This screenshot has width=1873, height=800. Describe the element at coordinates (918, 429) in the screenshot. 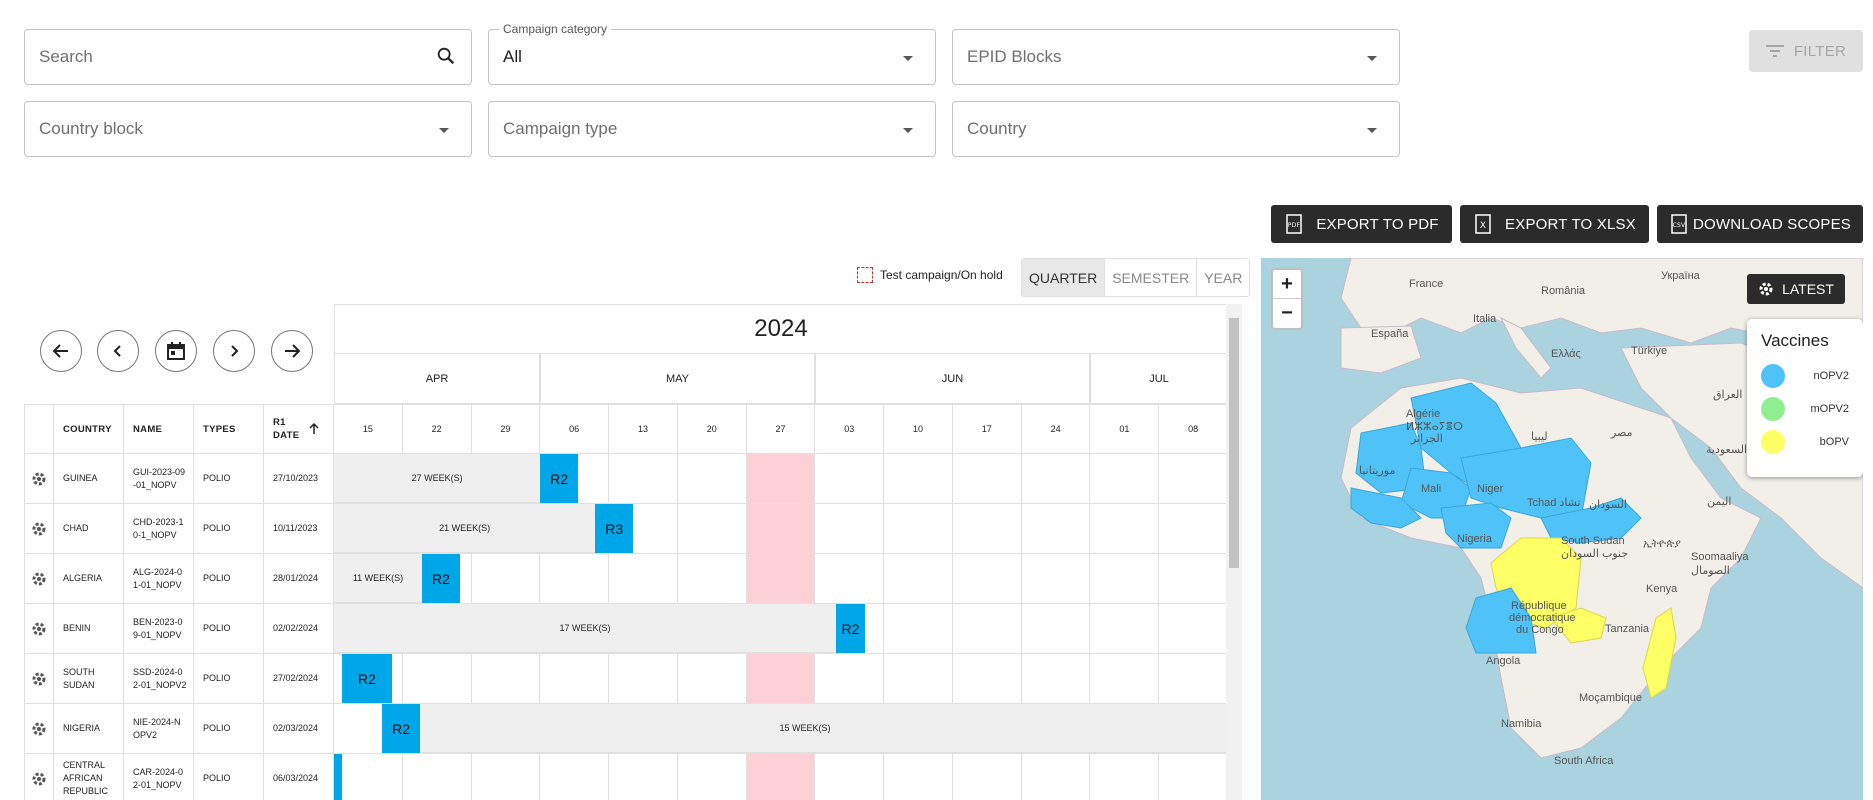

I see `week-column-header: 10` at that location.